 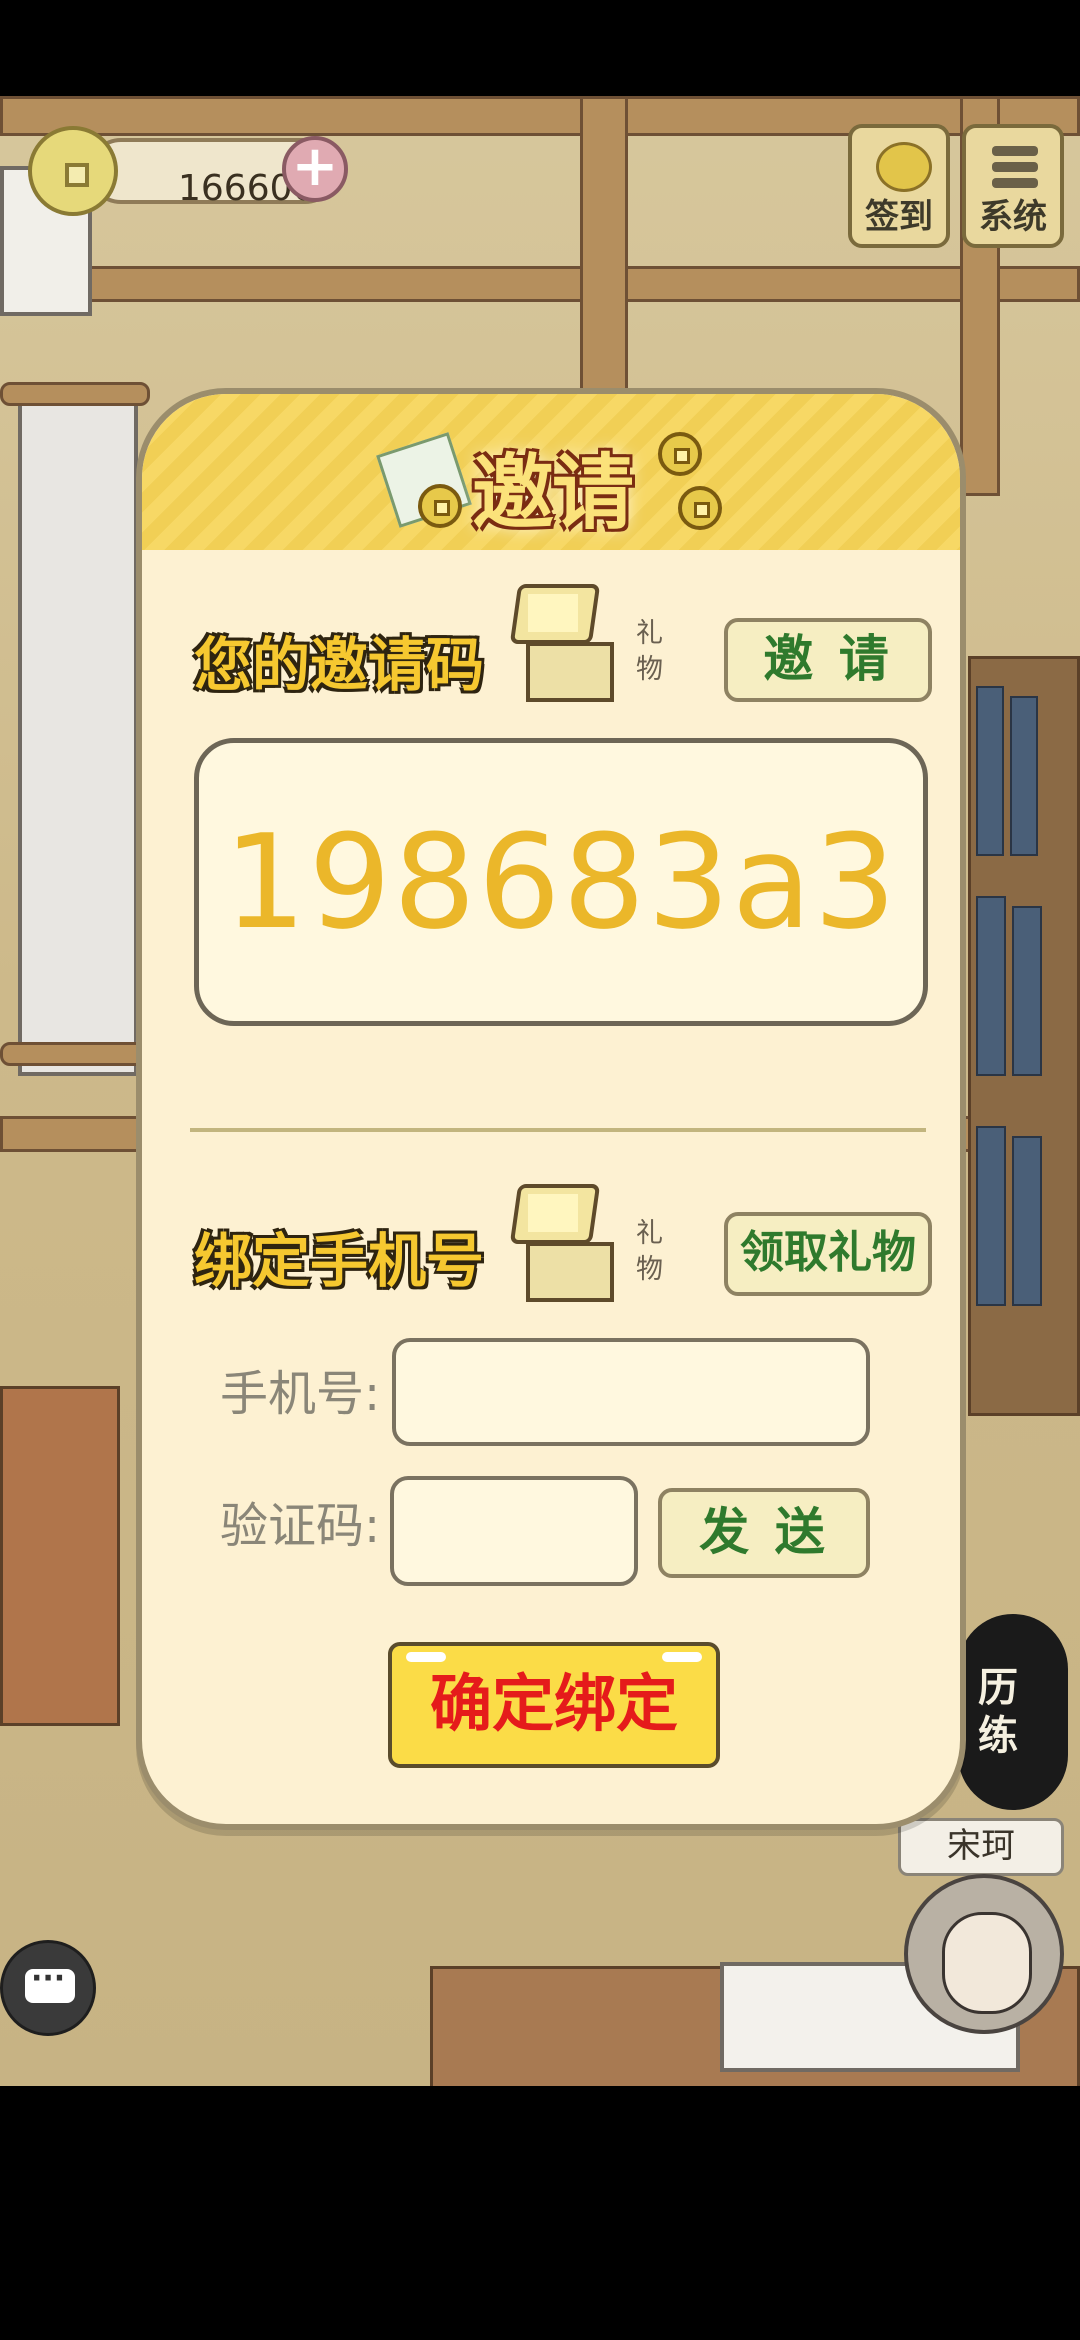 I want to click on invite-code-heading: 您的邀请码, so click(x=339, y=665).